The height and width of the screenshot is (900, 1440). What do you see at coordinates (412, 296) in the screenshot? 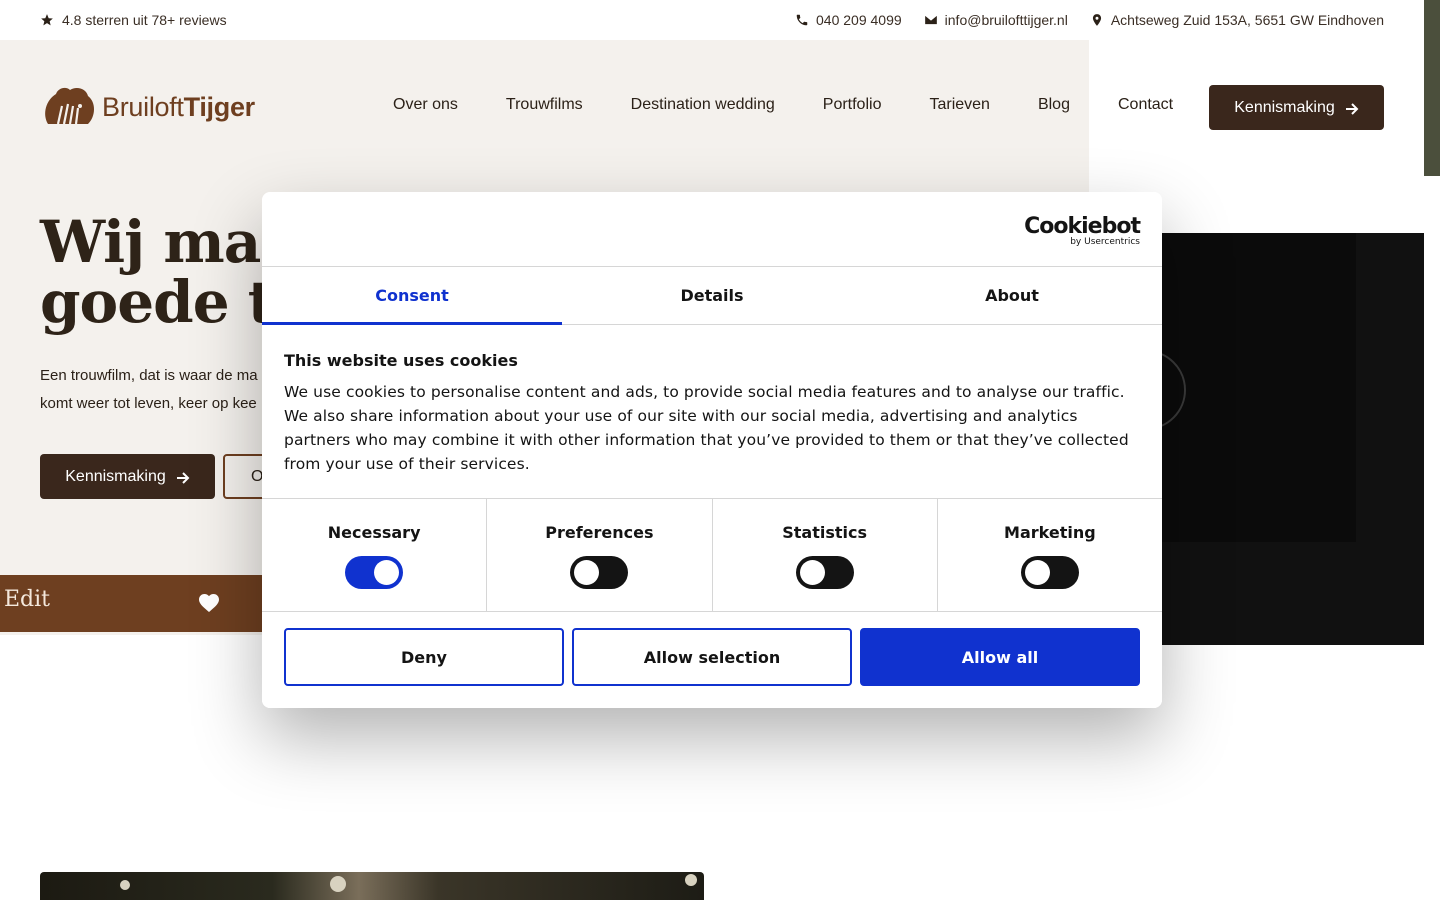
I see `tab-consent: Consent` at bounding box center [412, 296].